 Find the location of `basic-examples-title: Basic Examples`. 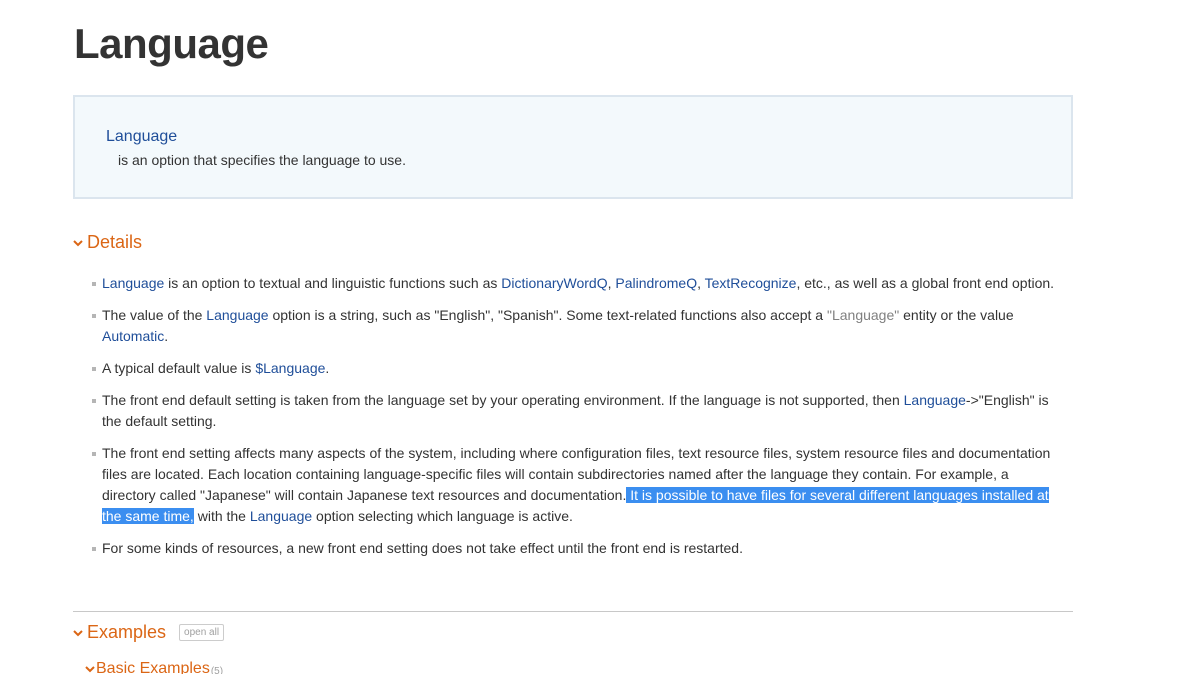

basic-examples-title: Basic Examples is located at coordinates (153, 667).